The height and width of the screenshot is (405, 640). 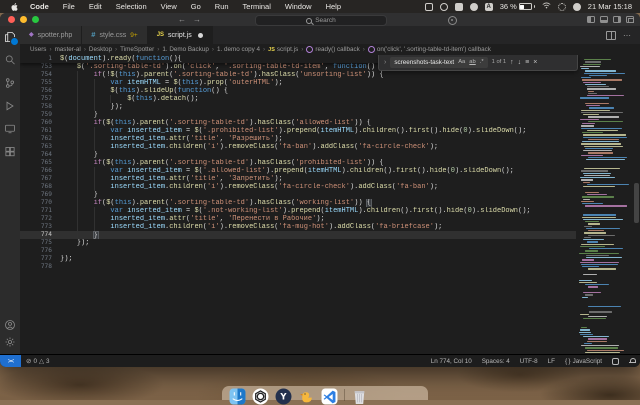 What do you see at coordinates (298, 259) in the screenshot?
I see `code-line: 777});` at bounding box center [298, 259].